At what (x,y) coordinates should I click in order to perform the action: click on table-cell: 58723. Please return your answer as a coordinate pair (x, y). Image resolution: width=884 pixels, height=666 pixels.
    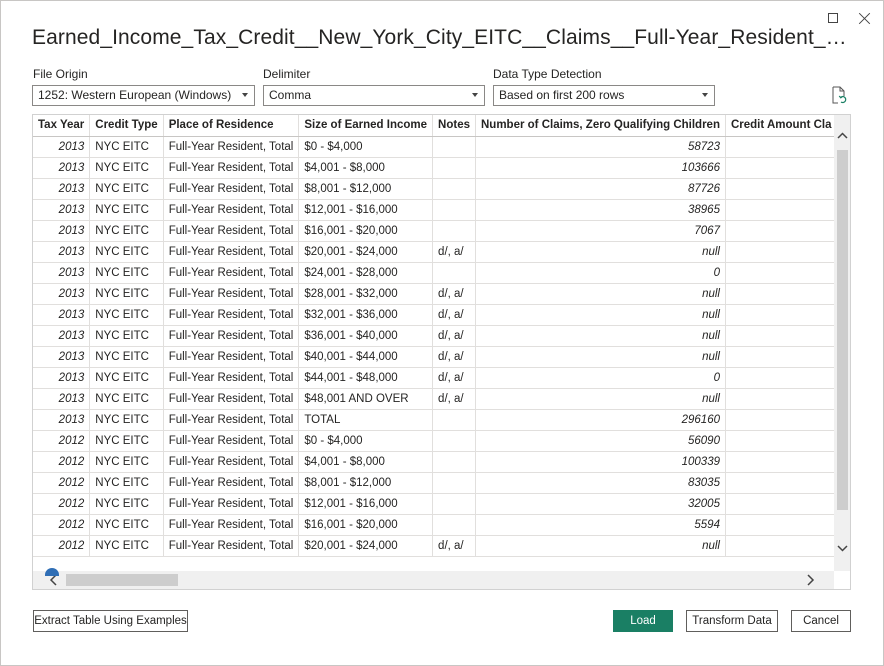
    Looking at the image, I should click on (600, 147).